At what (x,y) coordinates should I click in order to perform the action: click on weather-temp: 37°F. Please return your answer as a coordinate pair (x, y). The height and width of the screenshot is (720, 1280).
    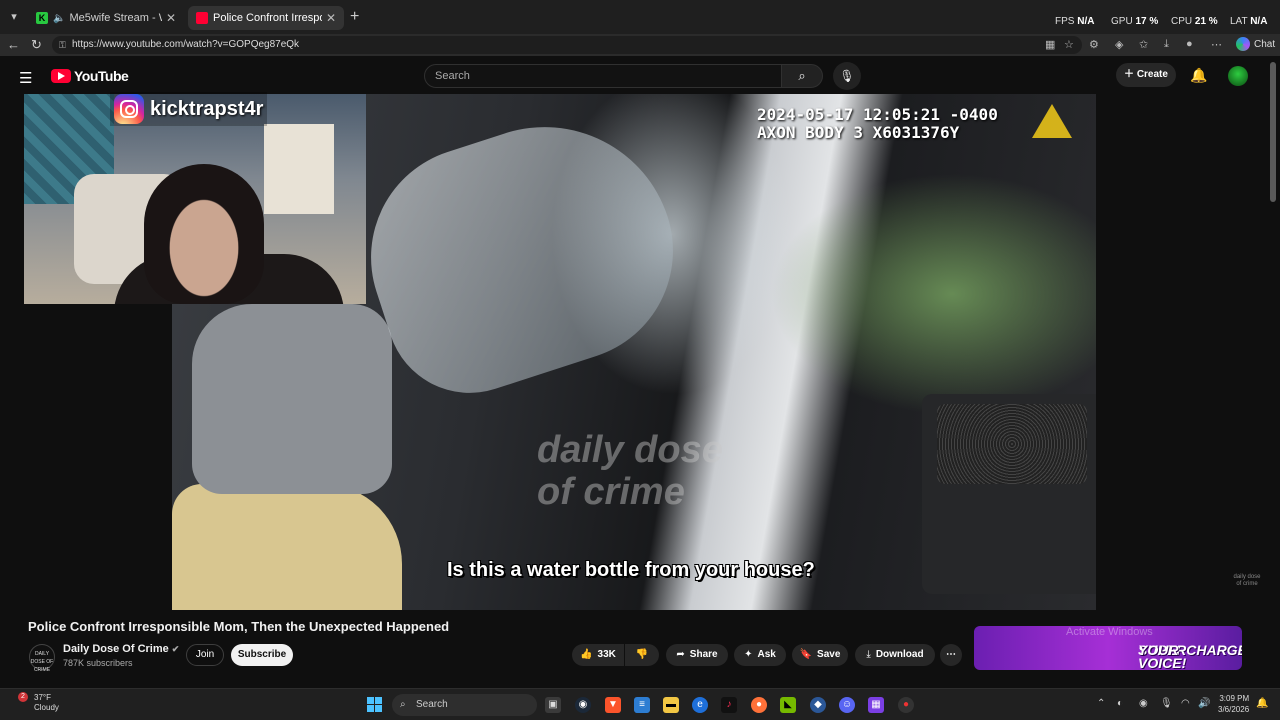
    Looking at the image, I should click on (42, 697).